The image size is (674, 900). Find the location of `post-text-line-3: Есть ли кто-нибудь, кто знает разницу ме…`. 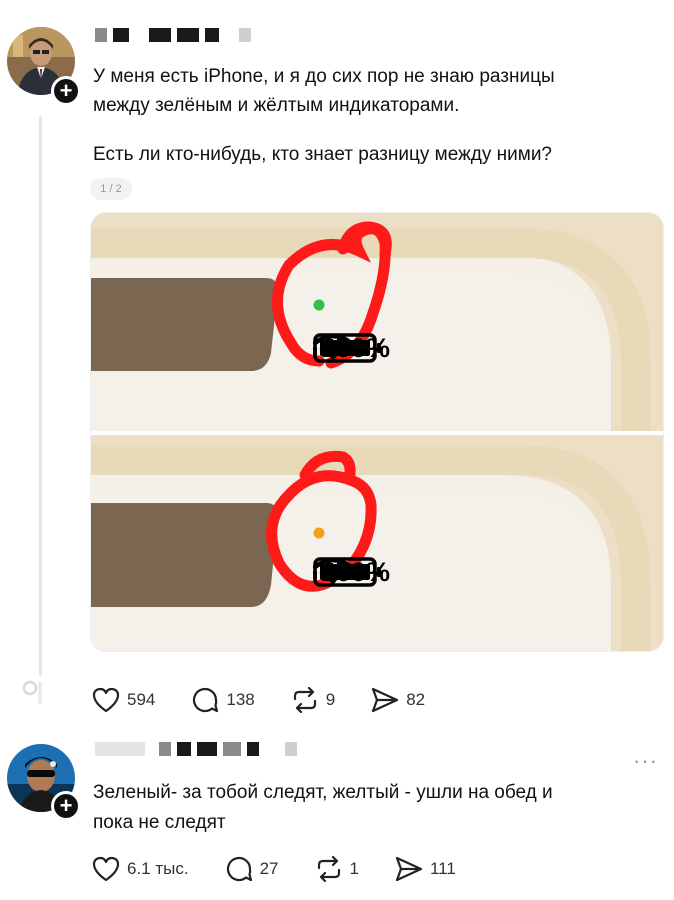

post-text-line-3: Есть ли кто-нибудь, кто знает разницу ме… is located at coordinates (322, 154).